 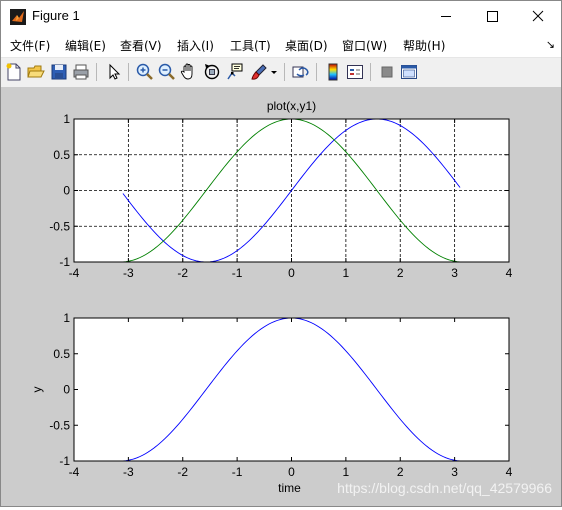 What do you see at coordinates (355, 72) in the screenshot?
I see `legend-icon` at bounding box center [355, 72].